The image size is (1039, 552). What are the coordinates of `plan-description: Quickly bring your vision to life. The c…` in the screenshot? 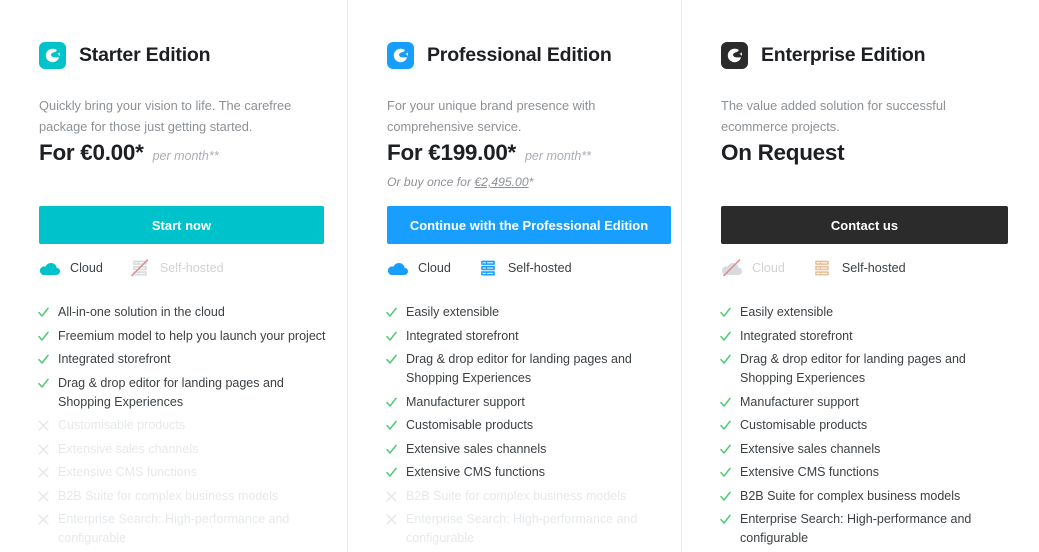 It's located at (165, 116).